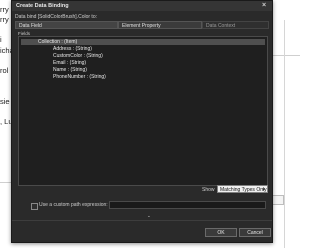 This screenshot has width=320, height=248. What do you see at coordinates (235, 25) in the screenshot?
I see `tab-data-context: Data Context` at bounding box center [235, 25].